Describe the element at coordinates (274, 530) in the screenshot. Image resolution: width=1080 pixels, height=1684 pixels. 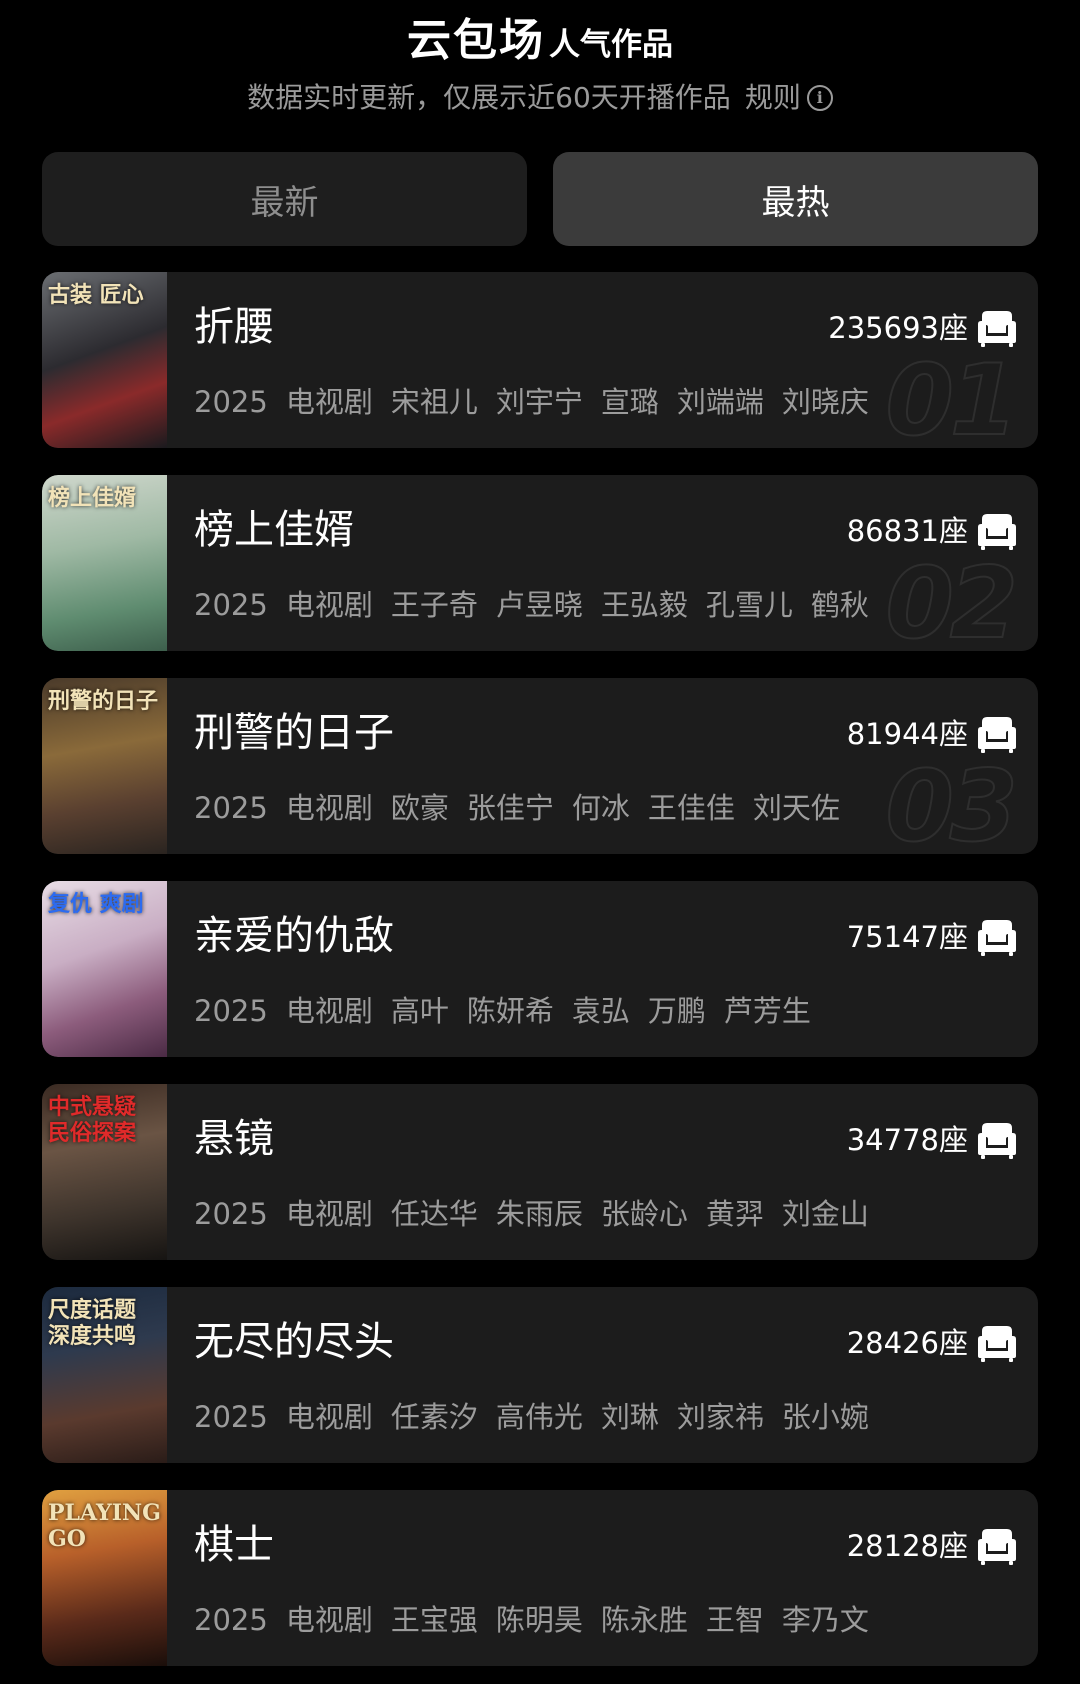
I see `show-title: 榜上佳婿` at that location.